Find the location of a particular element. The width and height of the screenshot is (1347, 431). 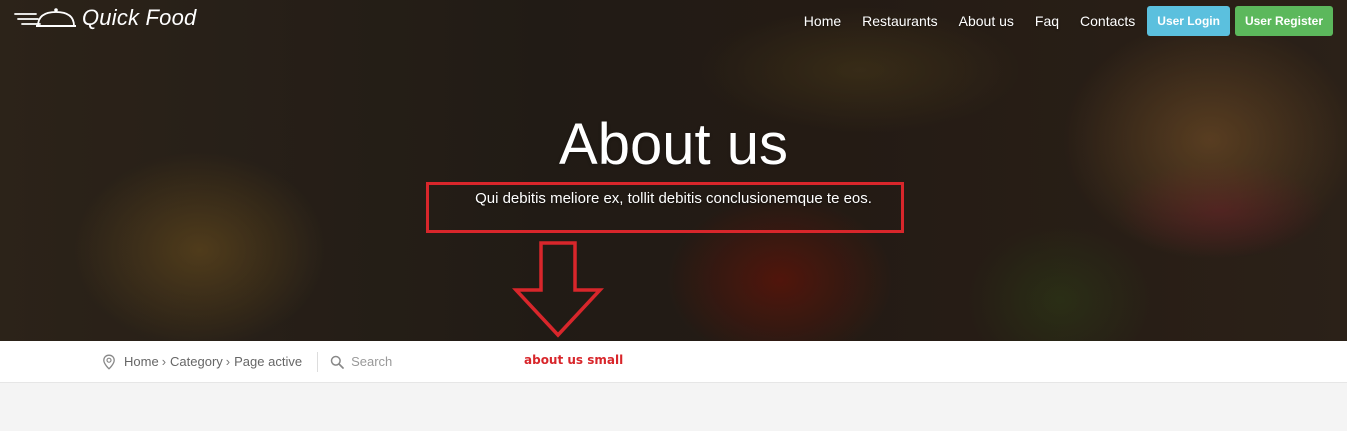

nav-faq: Faq is located at coordinates (1047, 21).